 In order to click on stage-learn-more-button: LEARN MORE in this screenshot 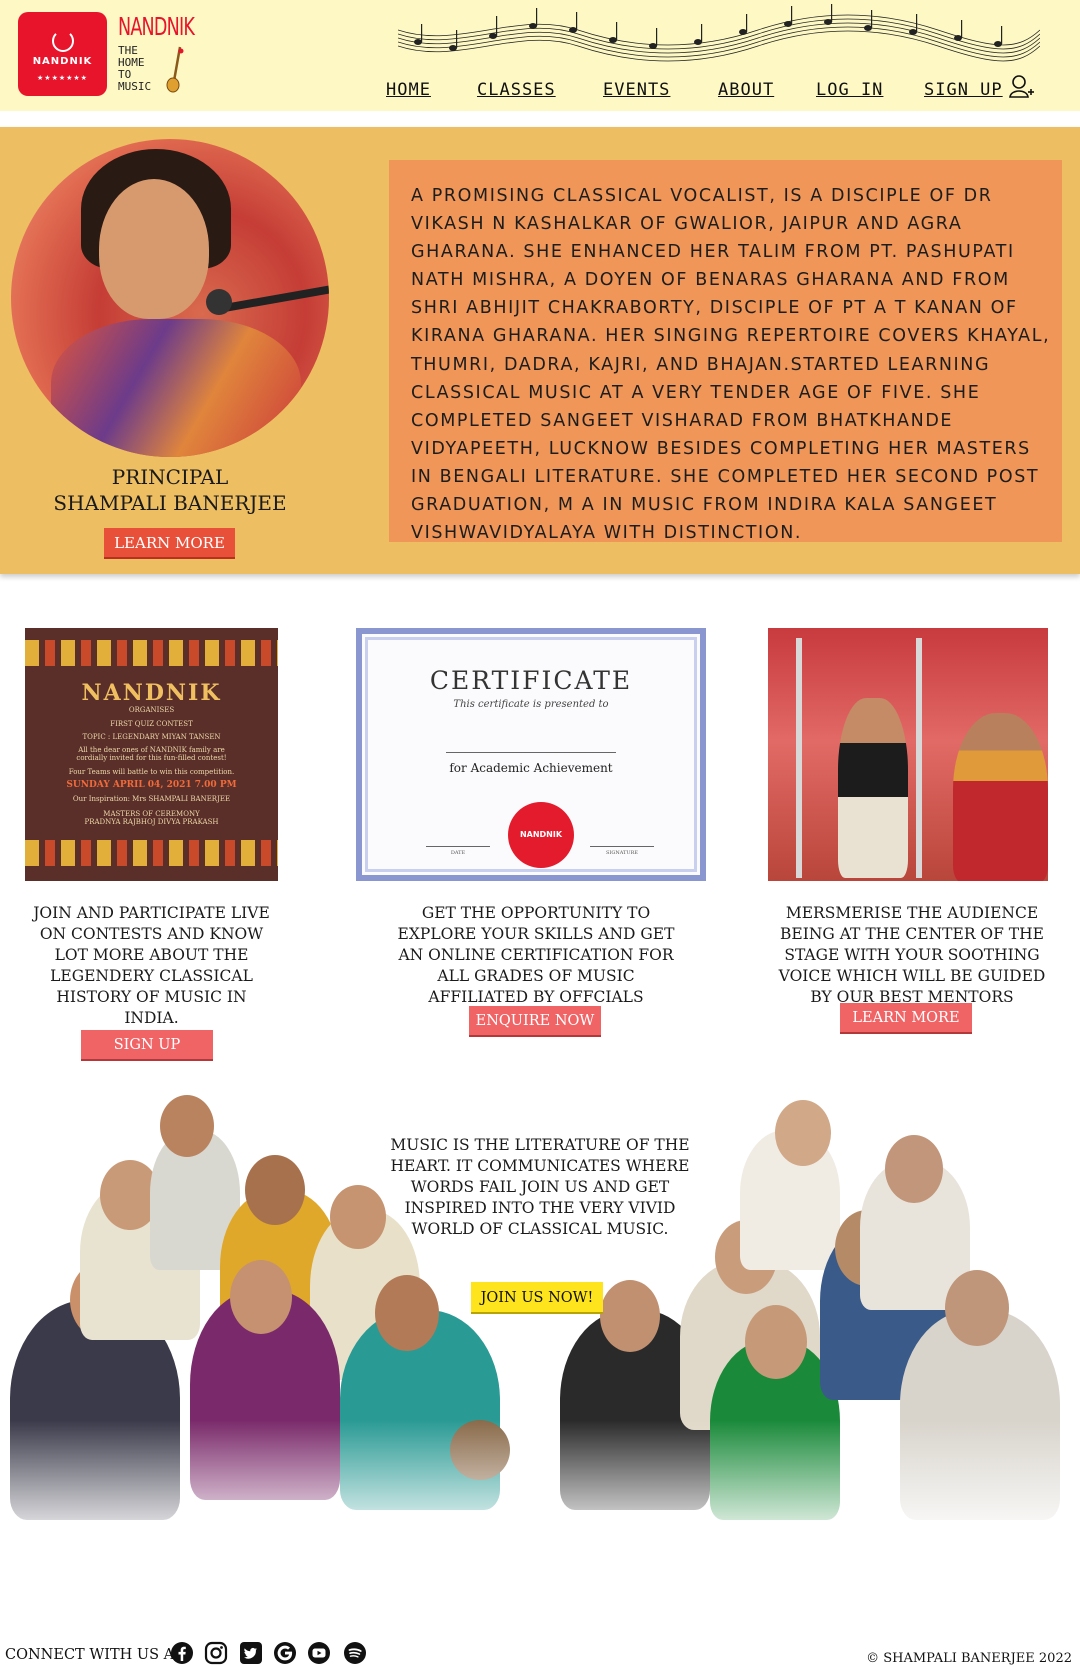, I will do `click(906, 1018)`.